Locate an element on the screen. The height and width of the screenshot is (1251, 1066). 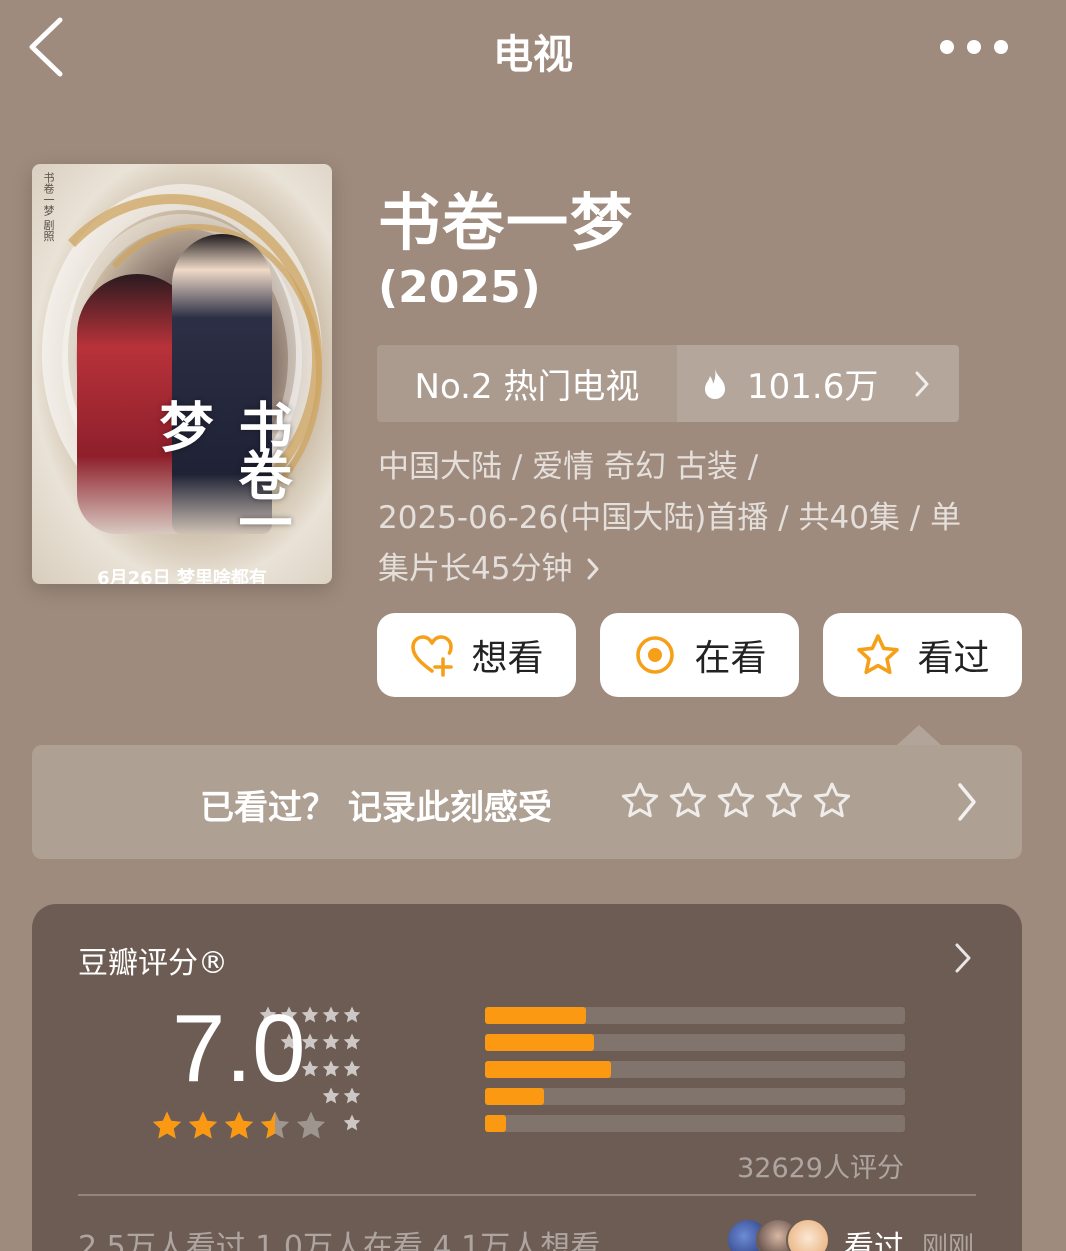
heat-value: 101.6万 is located at coordinates (813, 387).